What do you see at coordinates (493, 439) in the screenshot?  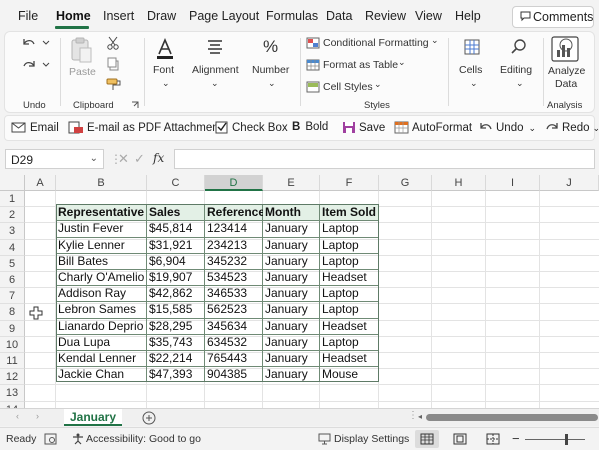 I see `page-break-view-icon` at bounding box center [493, 439].